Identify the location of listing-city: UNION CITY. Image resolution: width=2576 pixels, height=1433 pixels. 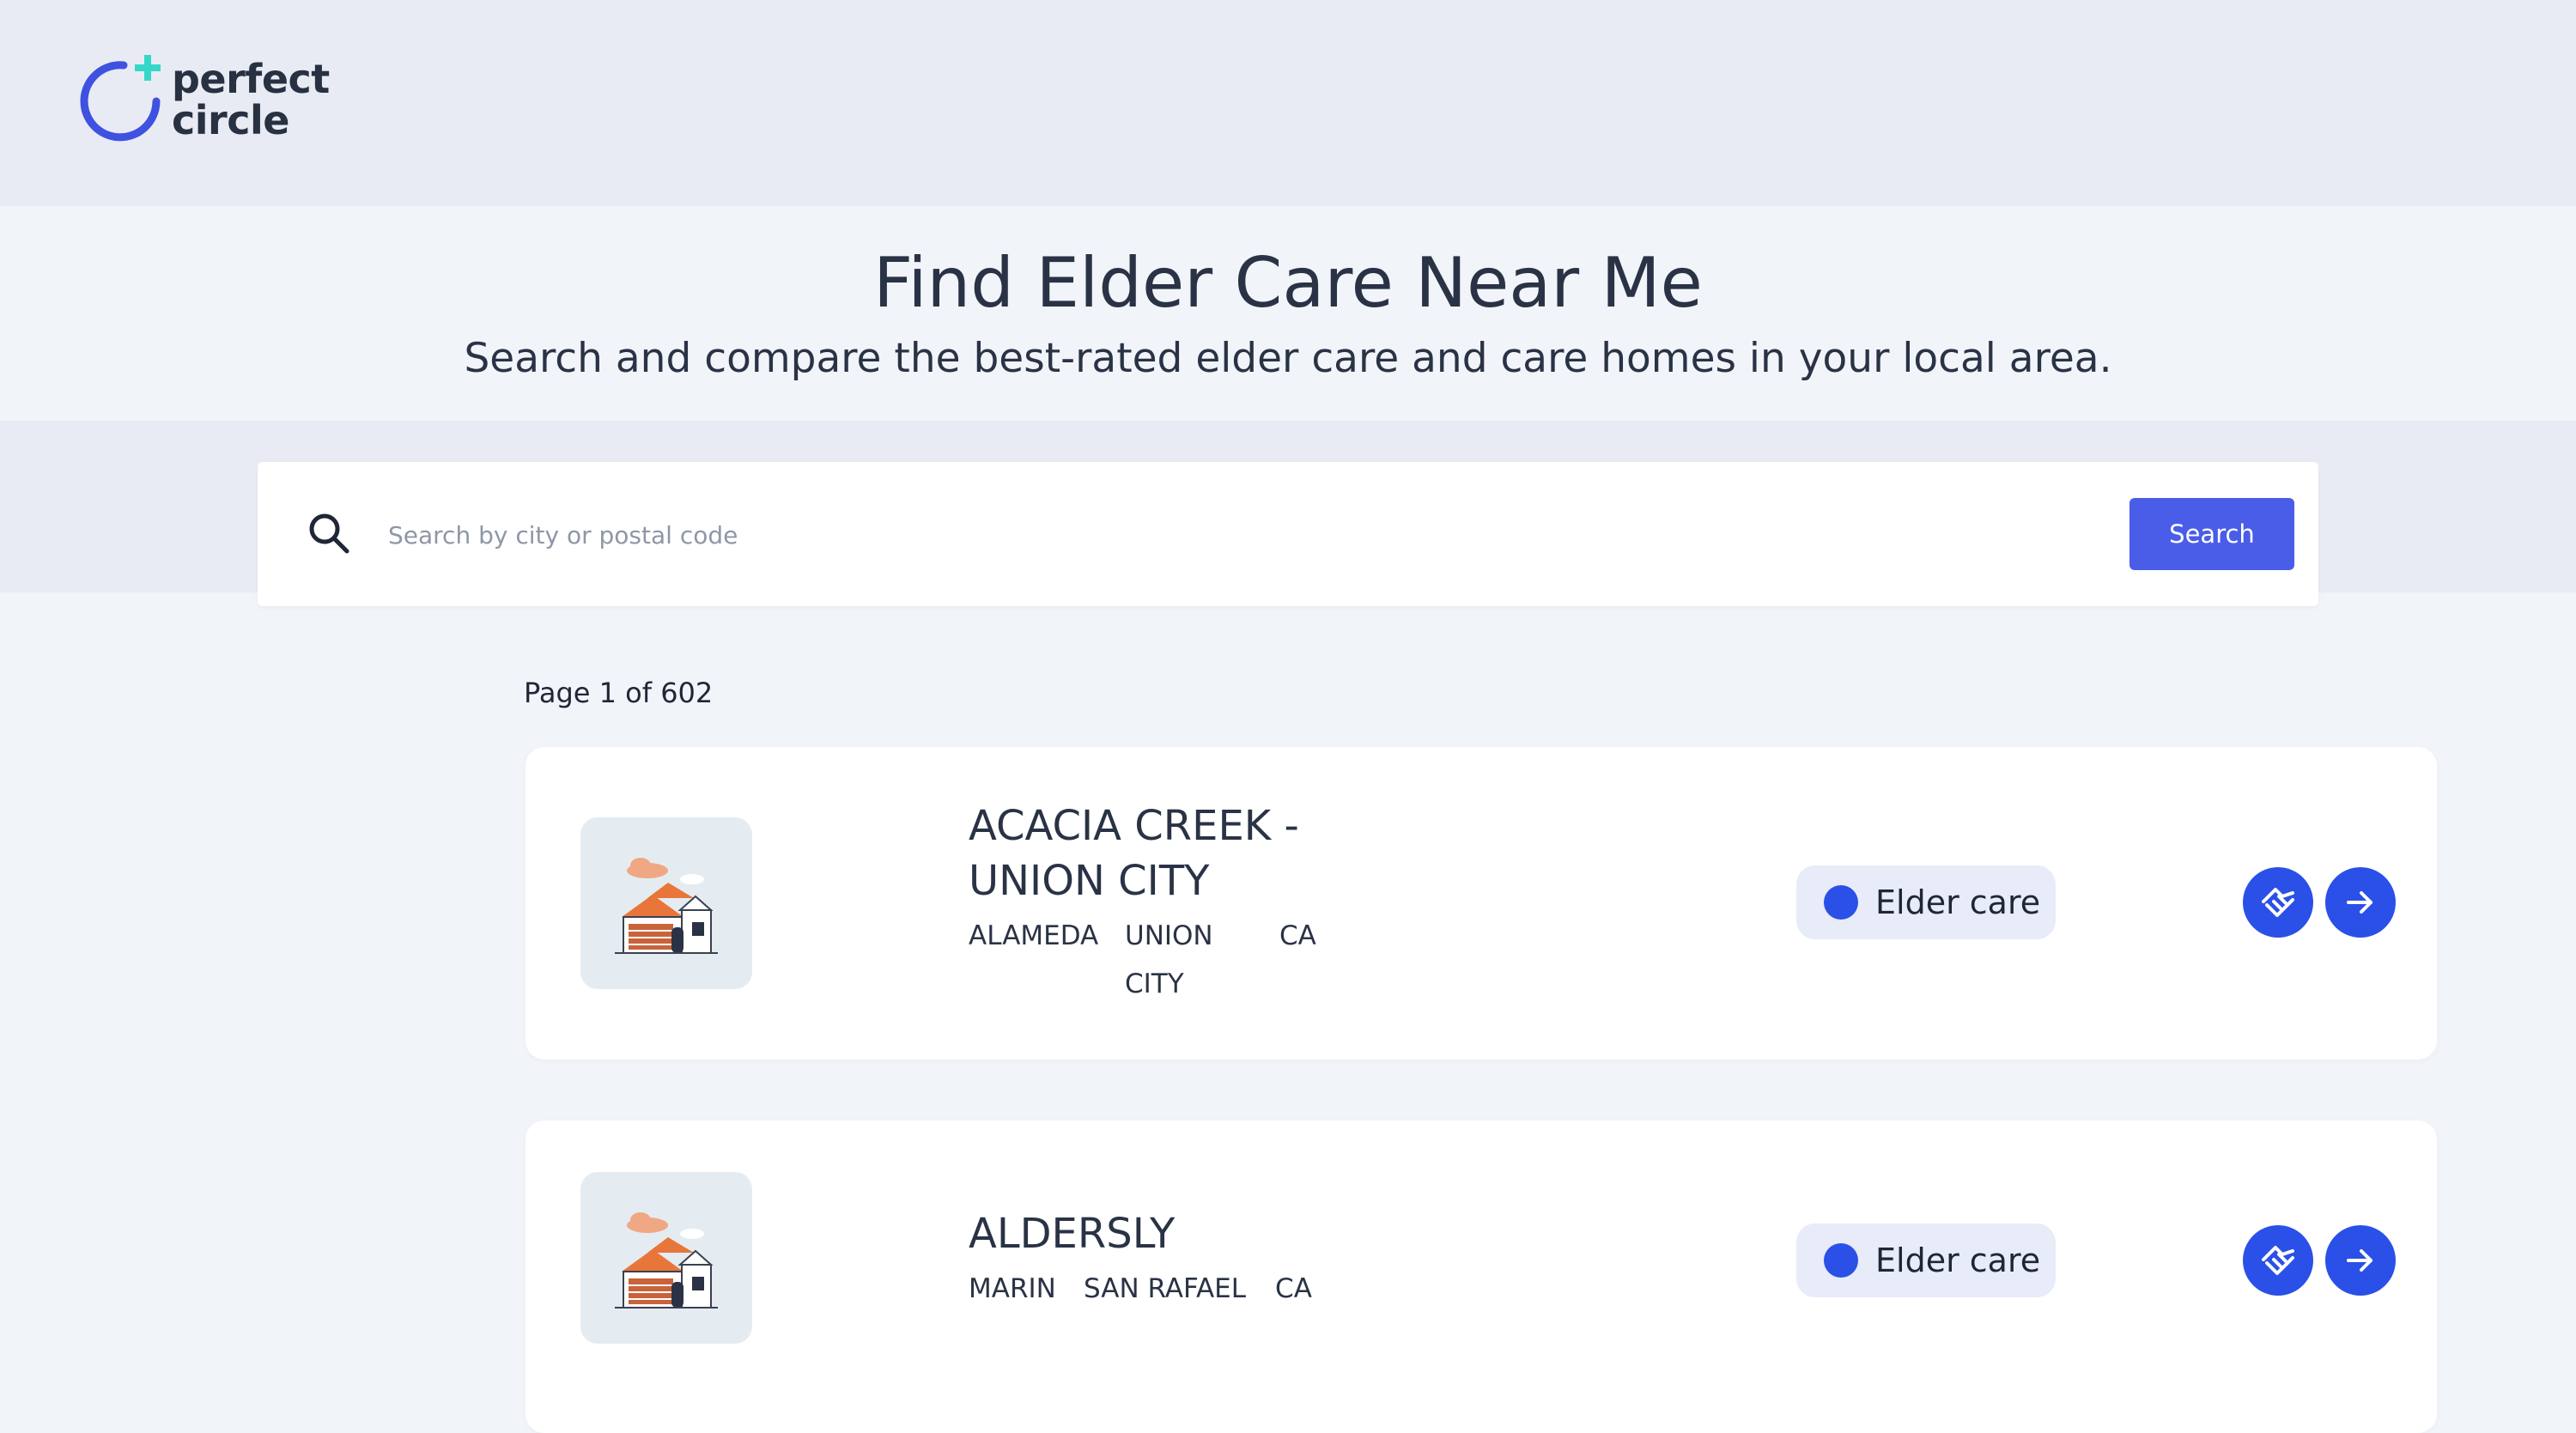
(1169, 959).